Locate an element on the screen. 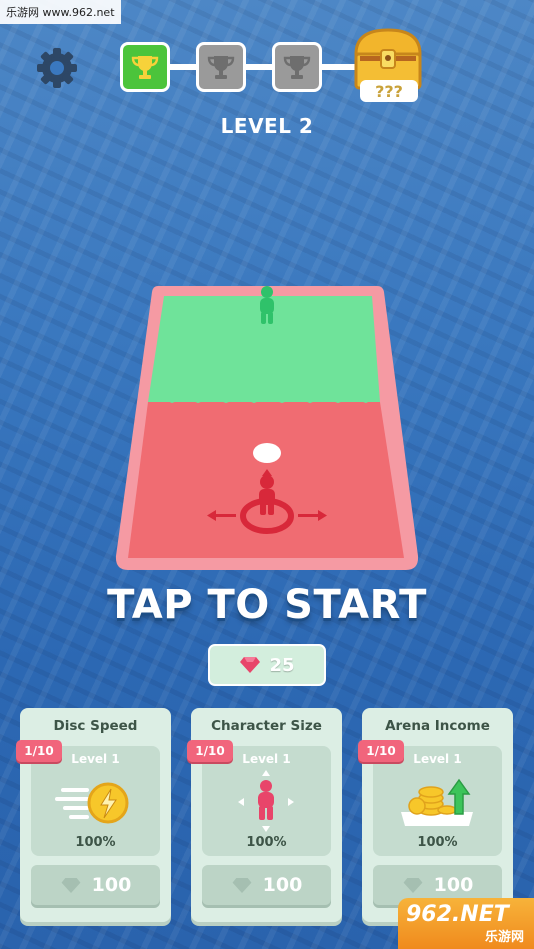  coins-income-icon is located at coordinates (437, 802).